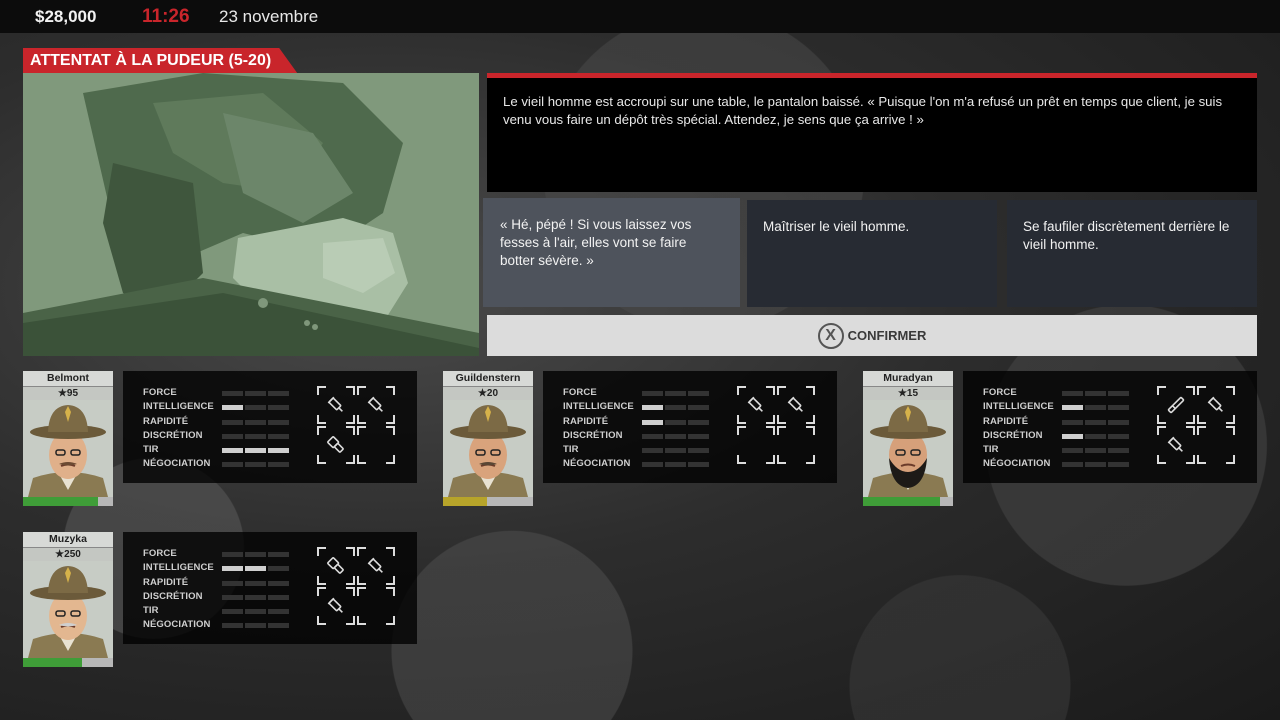  Describe the element at coordinates (68, 554) in the screenshot. I see `agent-rank: ★250` at that location.